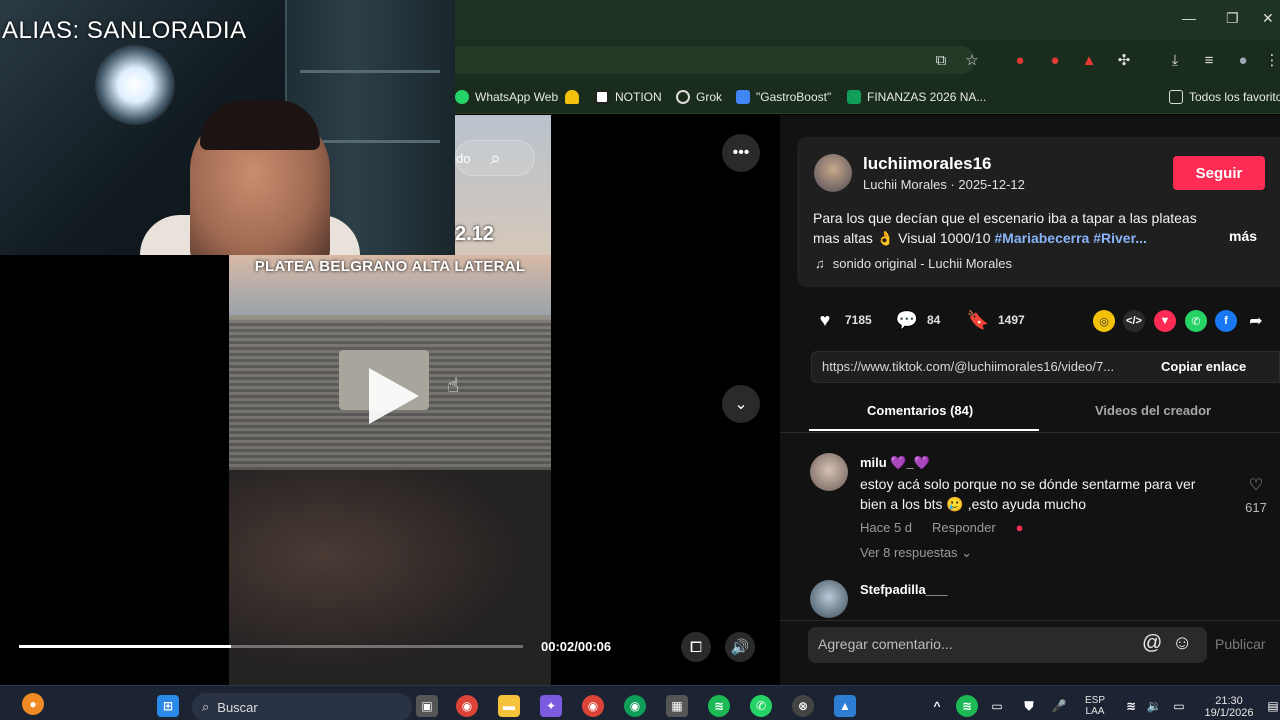  What do you see at coordinates (761, 706) in the screenshot?
I see `whatsapp-app-icon: ✆` at bounding box center [761, 706].